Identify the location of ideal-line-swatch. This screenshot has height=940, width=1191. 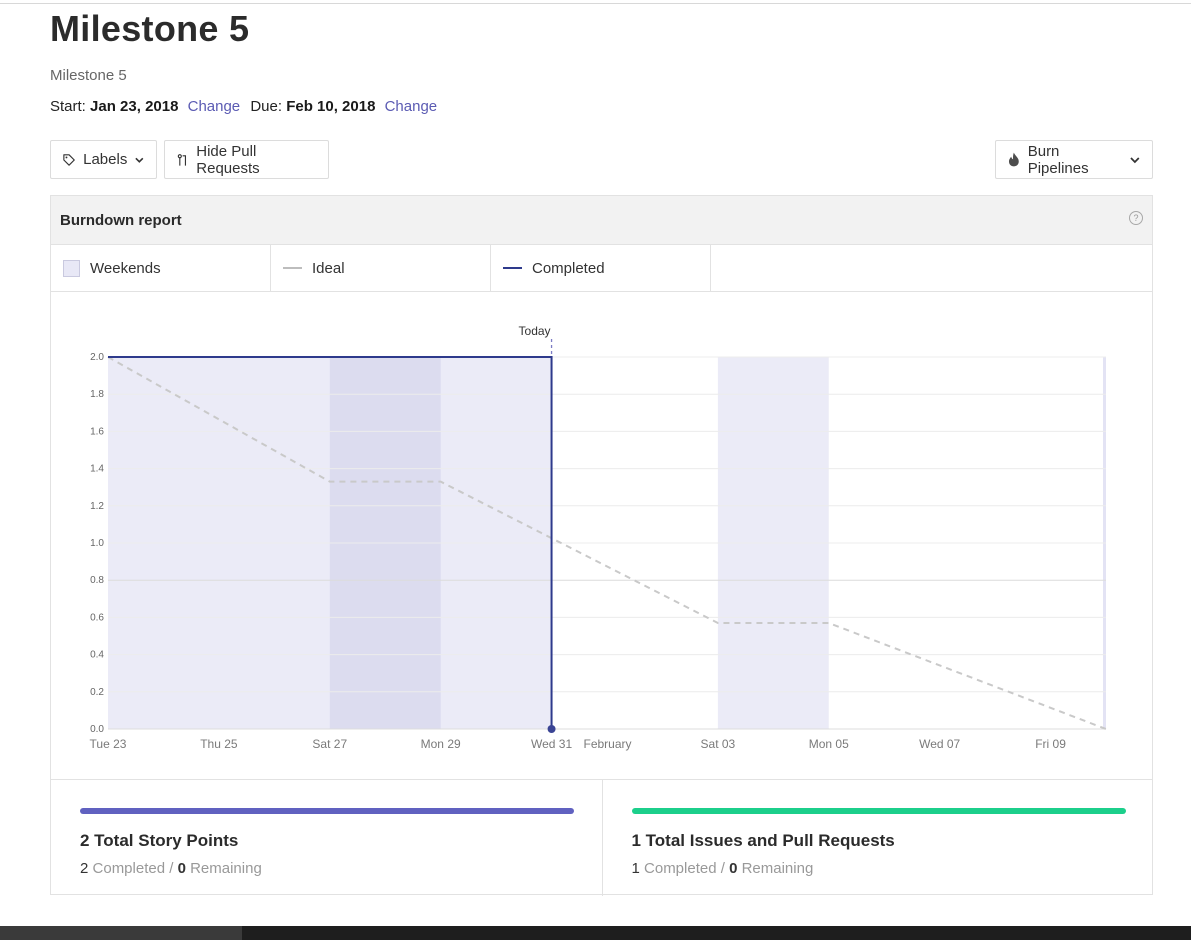
(292, 268).